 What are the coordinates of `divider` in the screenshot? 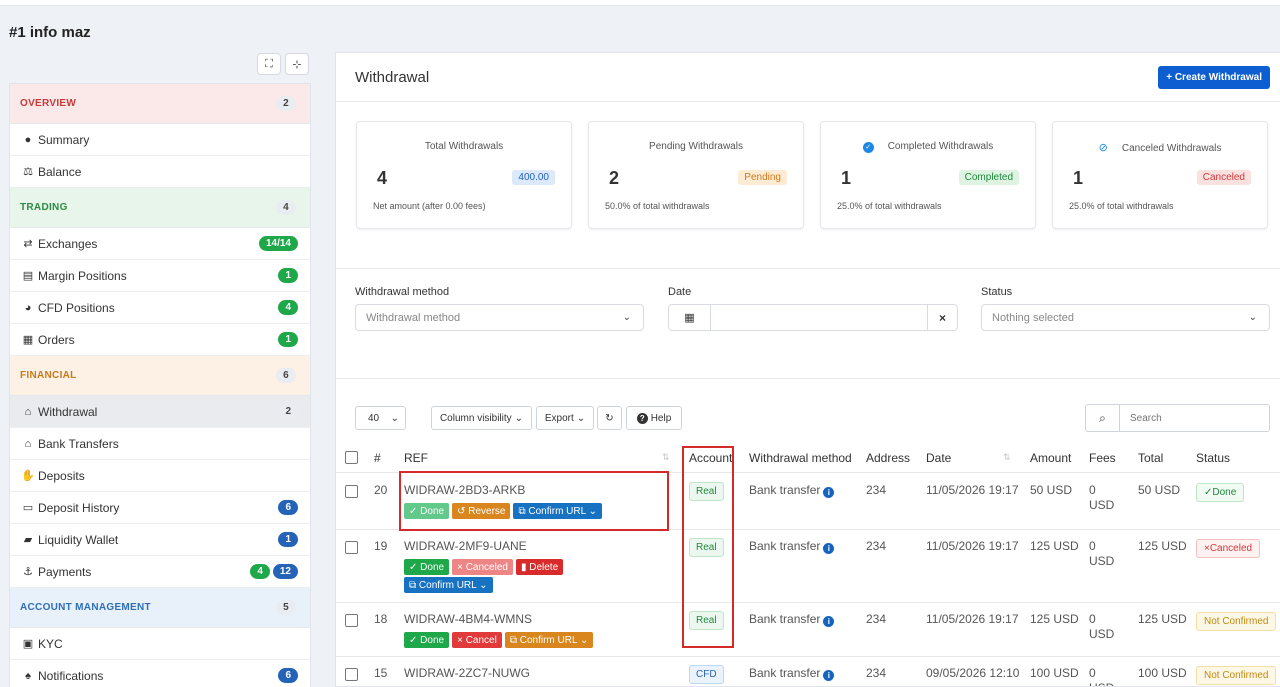 It's located at (808, 378).